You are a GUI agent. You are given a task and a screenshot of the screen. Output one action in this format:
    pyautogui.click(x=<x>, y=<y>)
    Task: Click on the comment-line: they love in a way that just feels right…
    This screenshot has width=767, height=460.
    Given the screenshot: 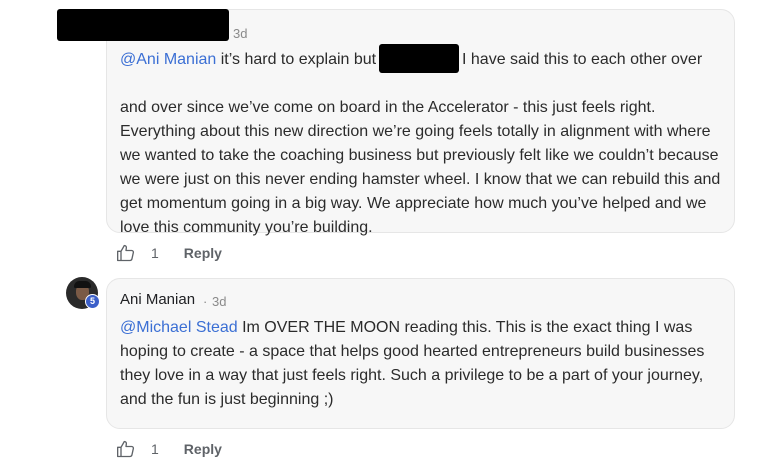 What is the action you would take?
    pyautogui.click(x=412, y=375)
    